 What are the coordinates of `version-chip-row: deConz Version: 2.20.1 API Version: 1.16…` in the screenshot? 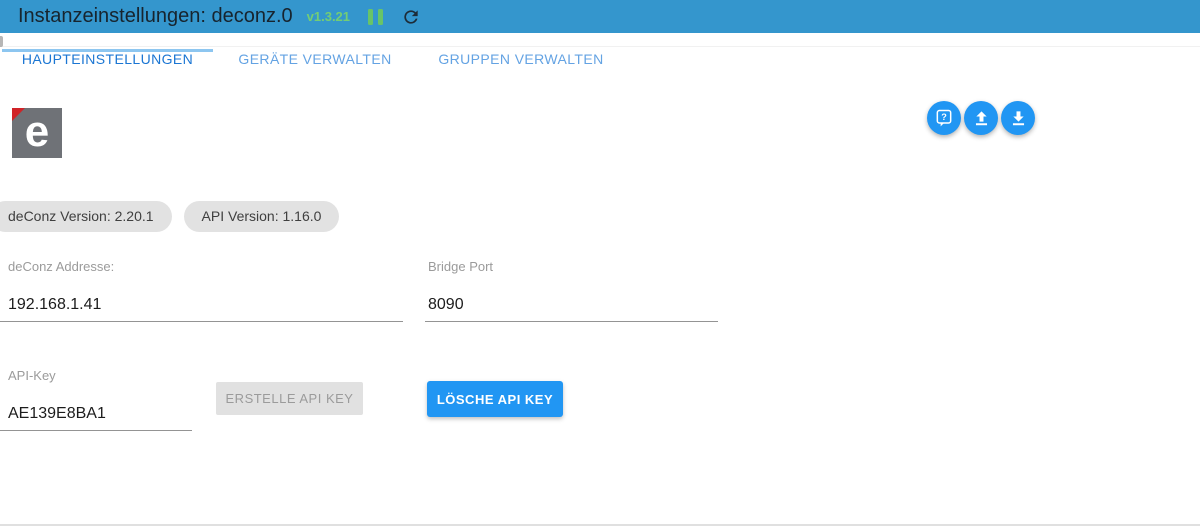 It's located at (170, 216).